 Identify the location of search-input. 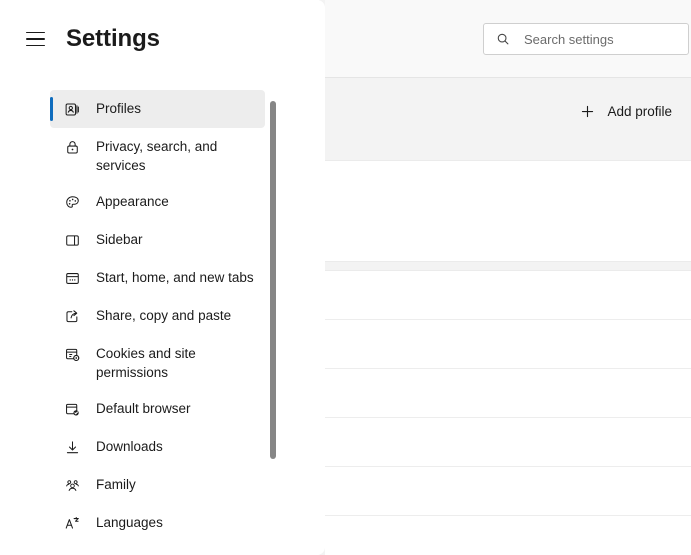
(601, 39).